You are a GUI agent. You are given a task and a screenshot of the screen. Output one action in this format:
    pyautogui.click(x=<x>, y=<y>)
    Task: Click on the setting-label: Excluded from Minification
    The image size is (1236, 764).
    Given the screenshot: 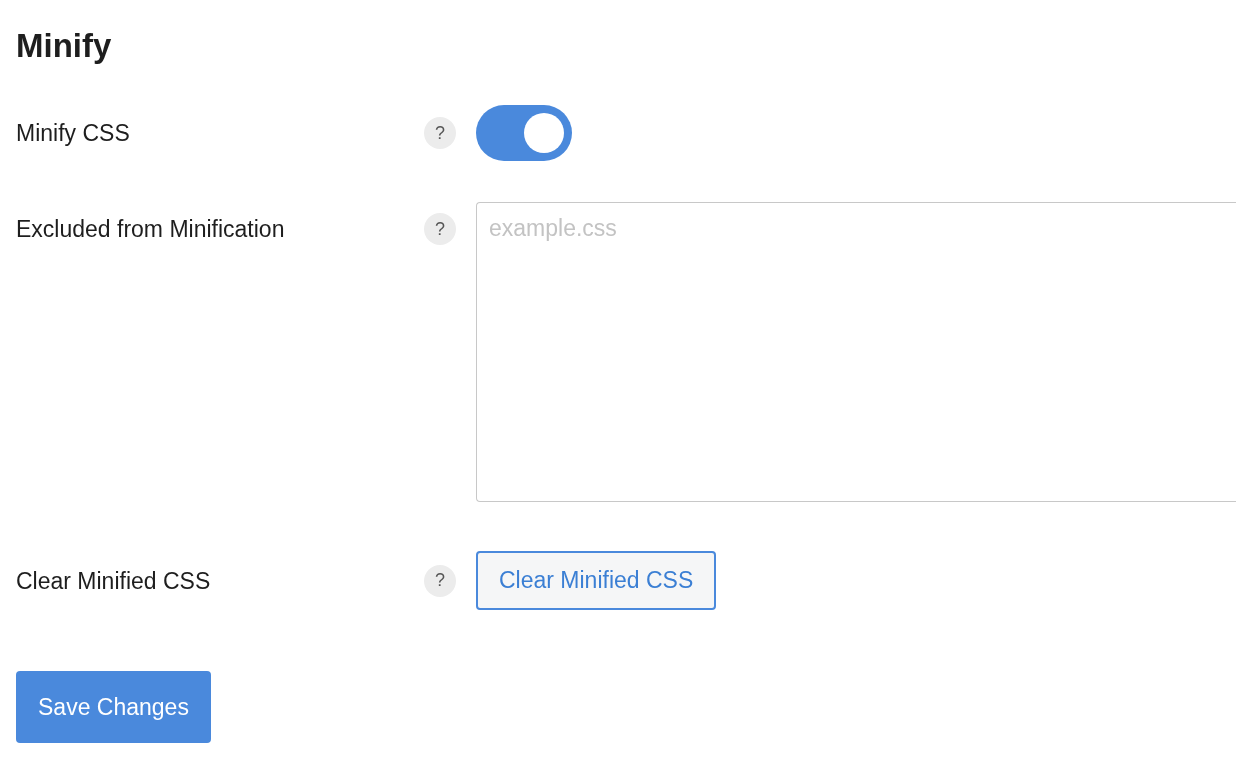 What is the action you would take?
    pyautogui.click(x=151, y=229)
    